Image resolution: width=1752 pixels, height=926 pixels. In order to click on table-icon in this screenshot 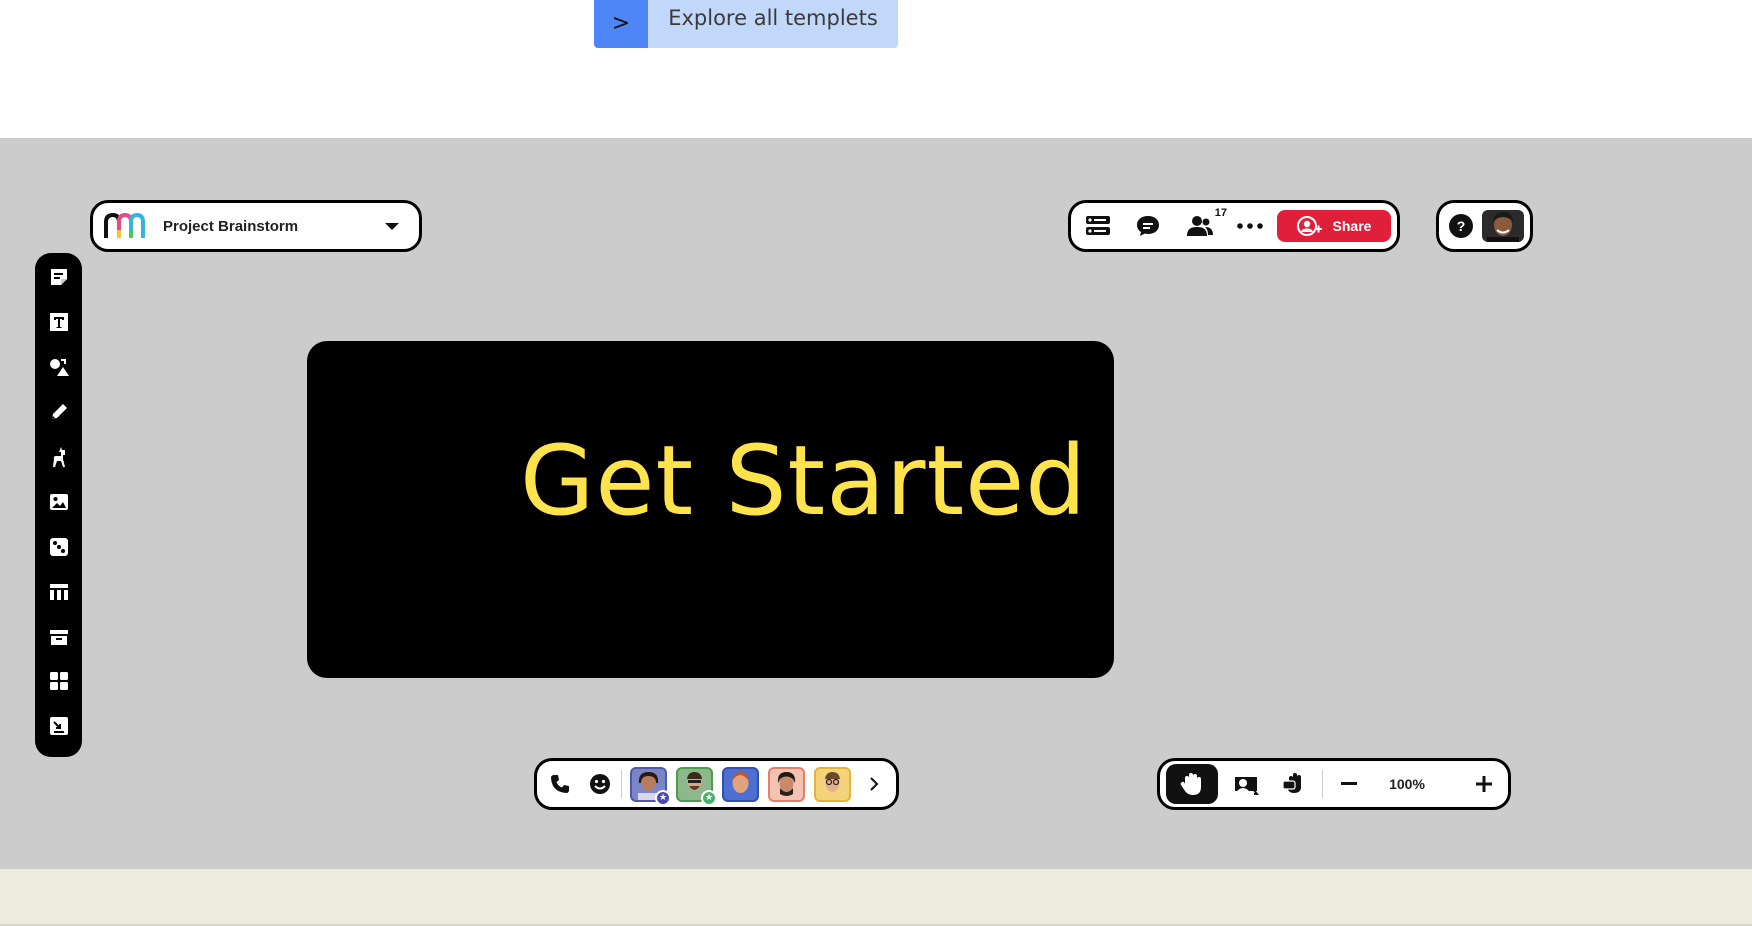, I will do `click(59, 591)`.